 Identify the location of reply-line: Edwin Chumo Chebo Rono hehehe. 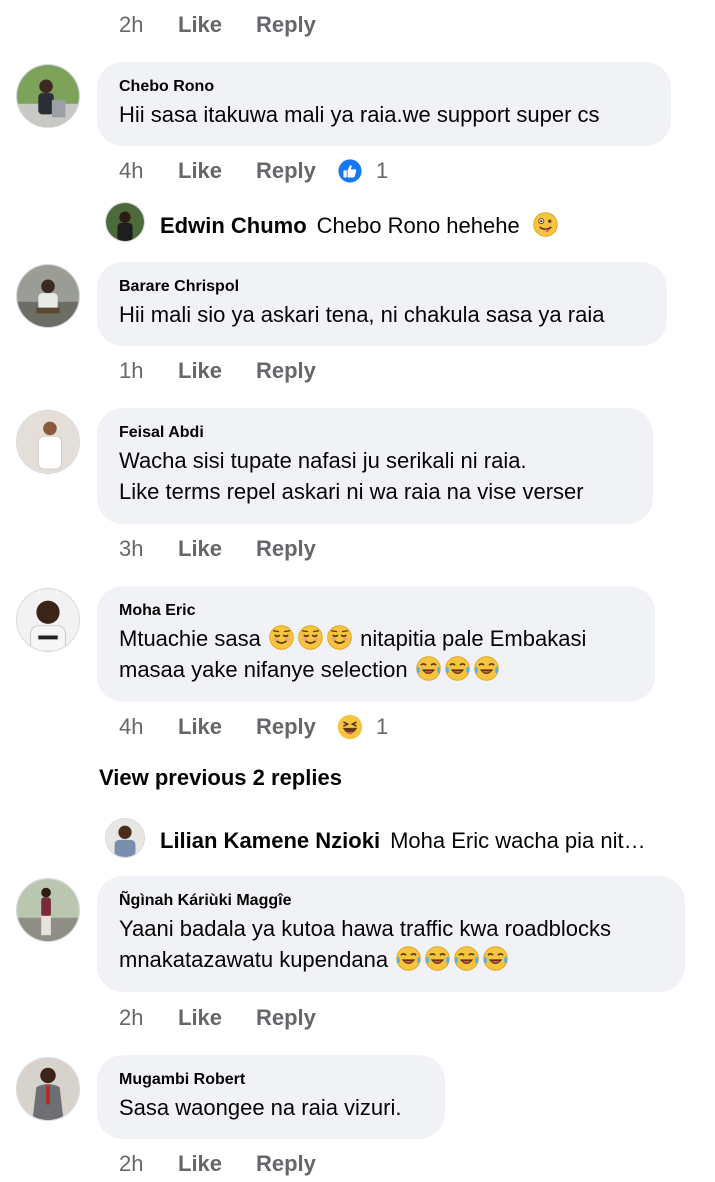
(360, 226).